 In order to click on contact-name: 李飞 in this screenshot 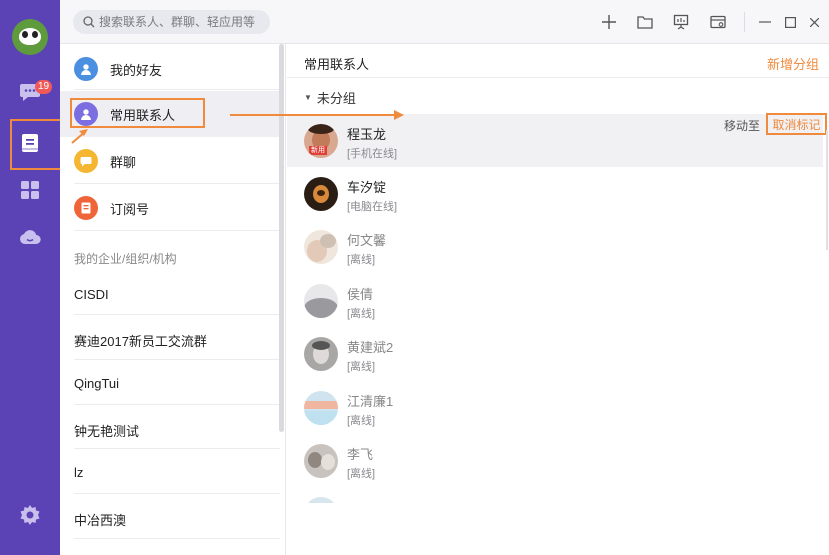, I will do `click(360, 454)`.